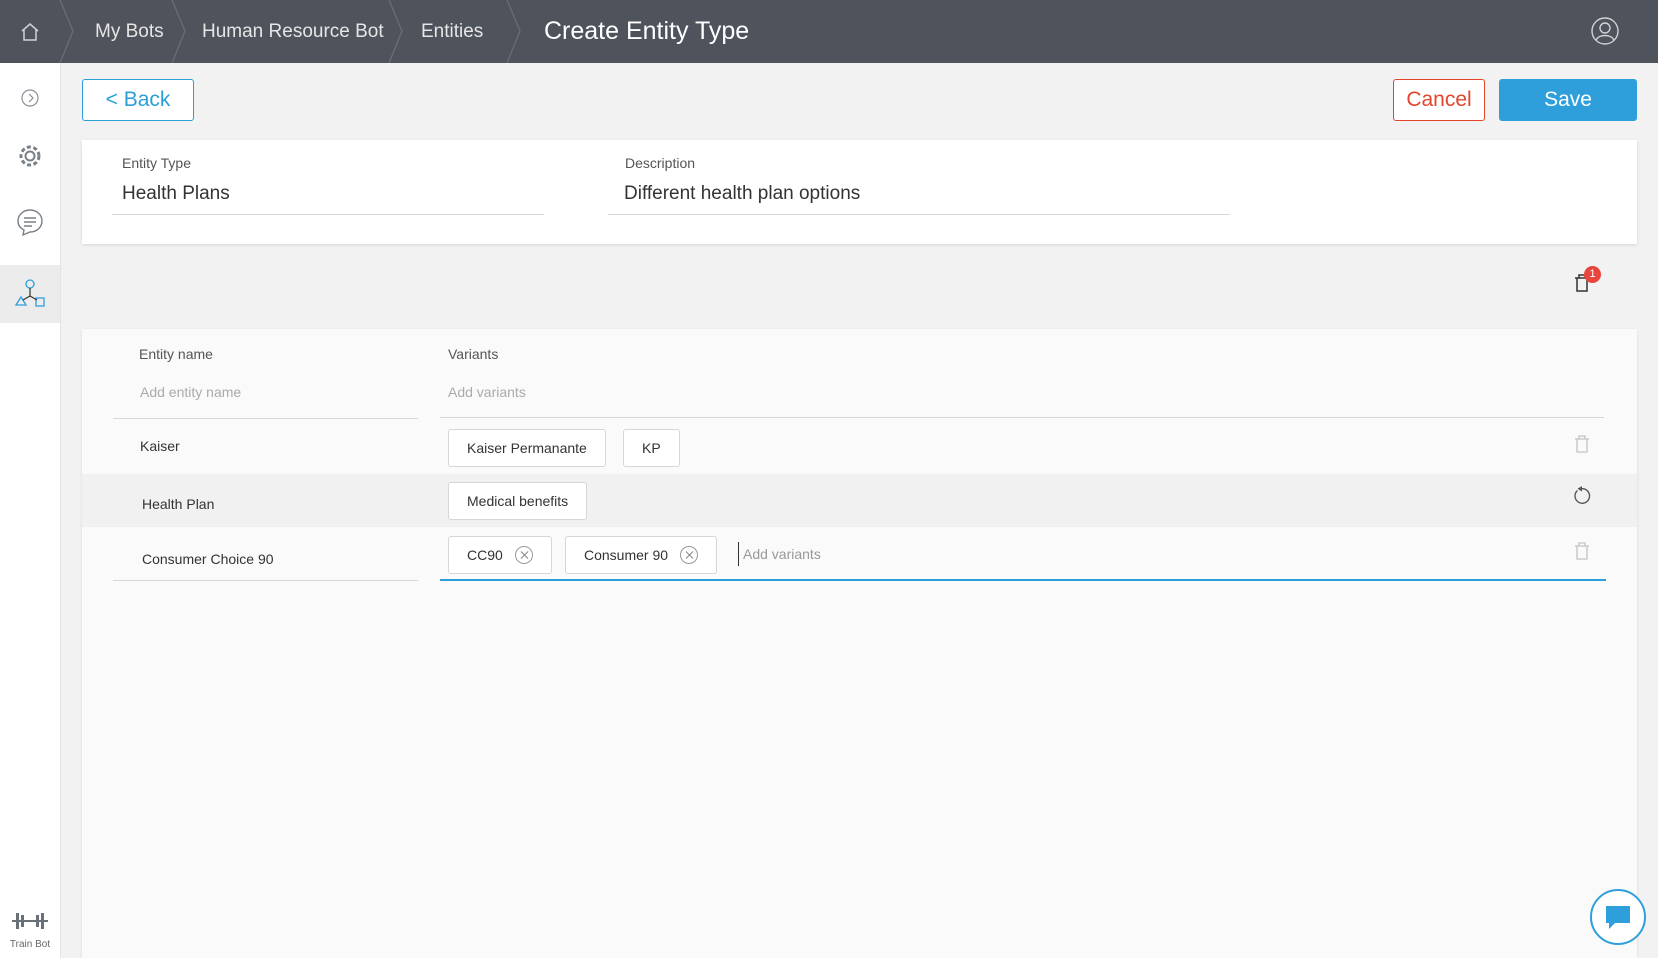 The height and width of the screenshot is (958, 1658). I want to click on variant-chip: CC90, so click(500, 555).